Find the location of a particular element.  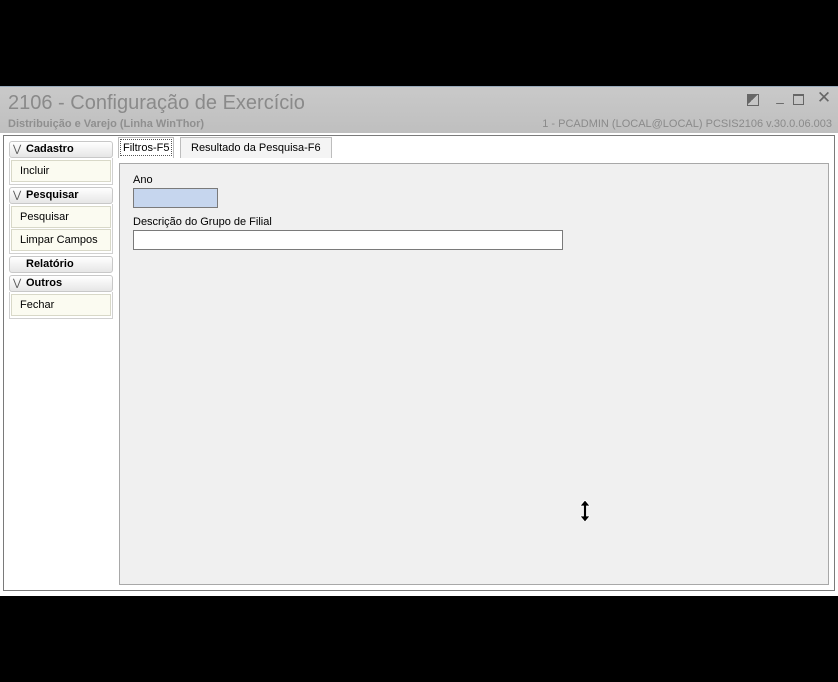

vertical-resize-cursor-icon is located at coordinates (585, 511).